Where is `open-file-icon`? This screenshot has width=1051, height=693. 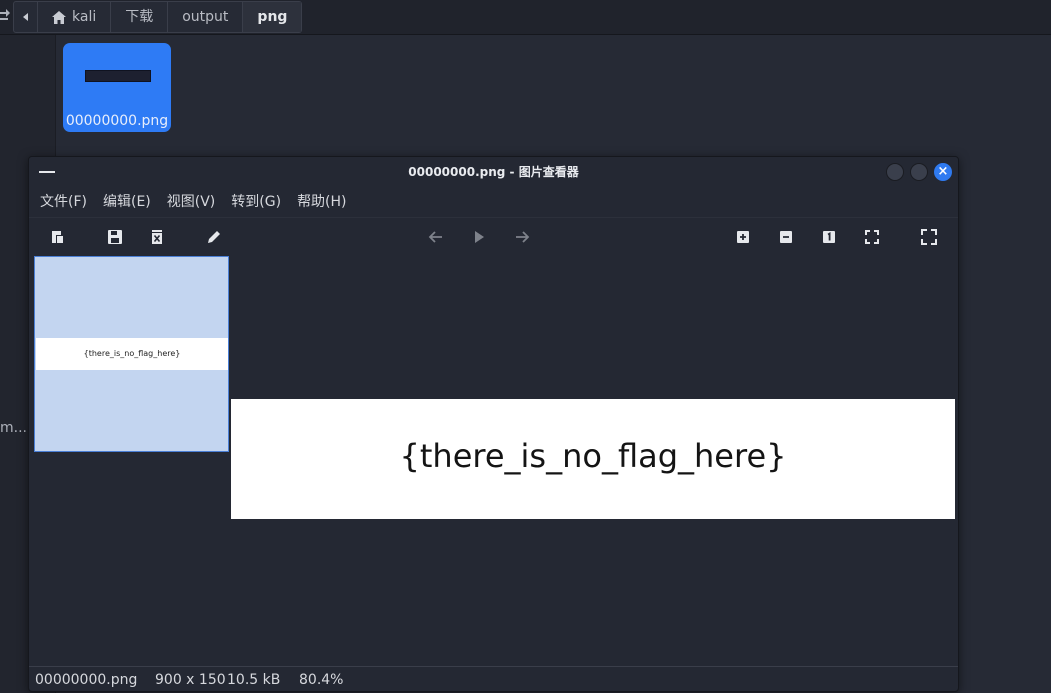
open-file-icon is located at coordinates (58, 237).